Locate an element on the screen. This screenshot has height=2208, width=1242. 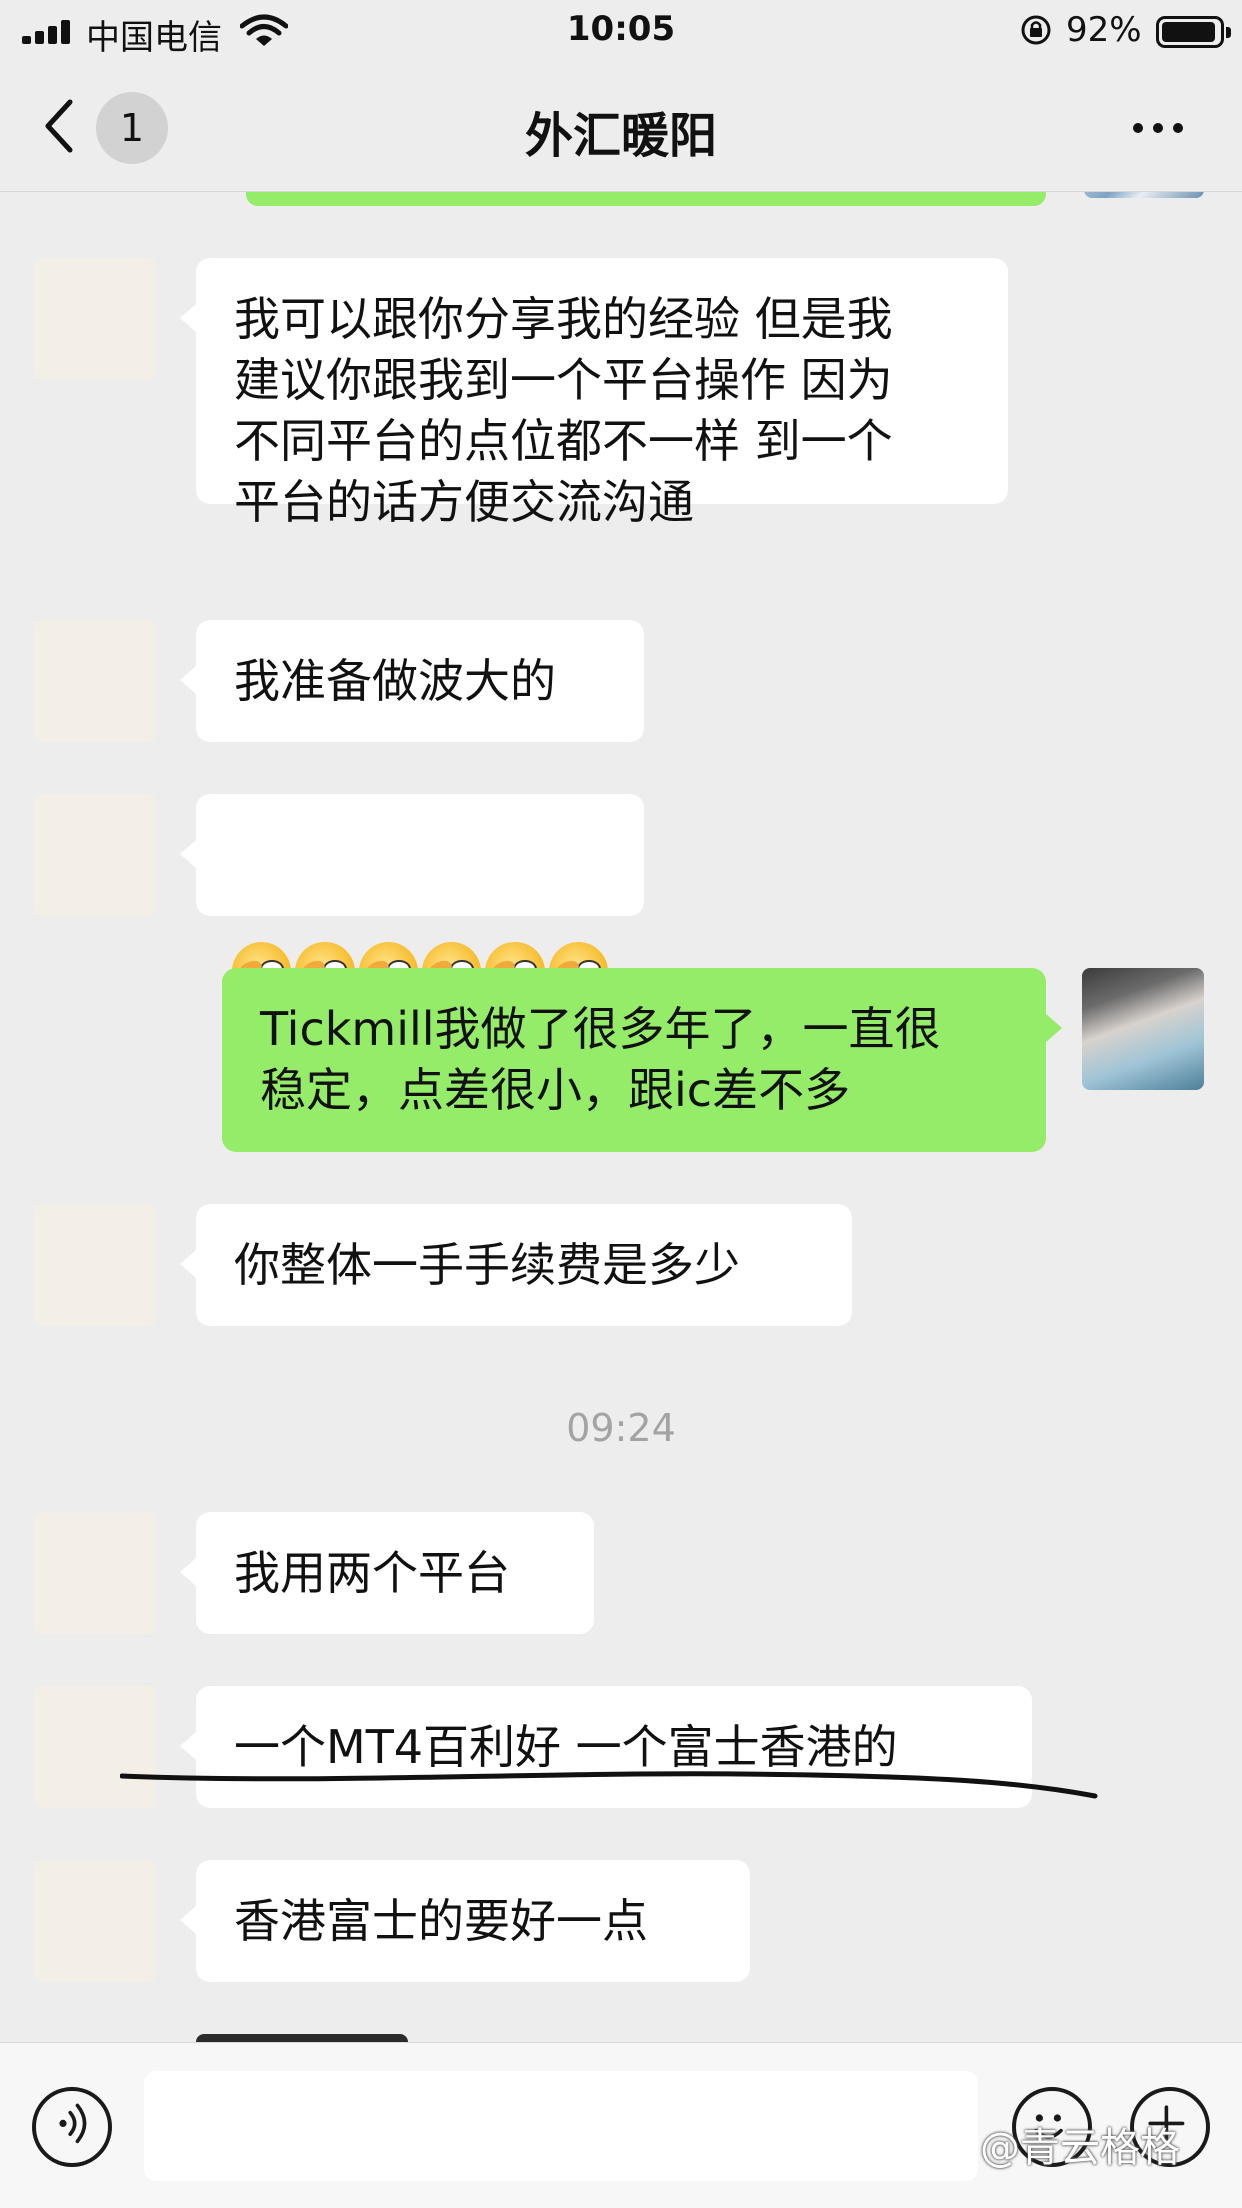
message-bubble: 你整体一手手续费是多少 is located at coordinates (516, 1265).